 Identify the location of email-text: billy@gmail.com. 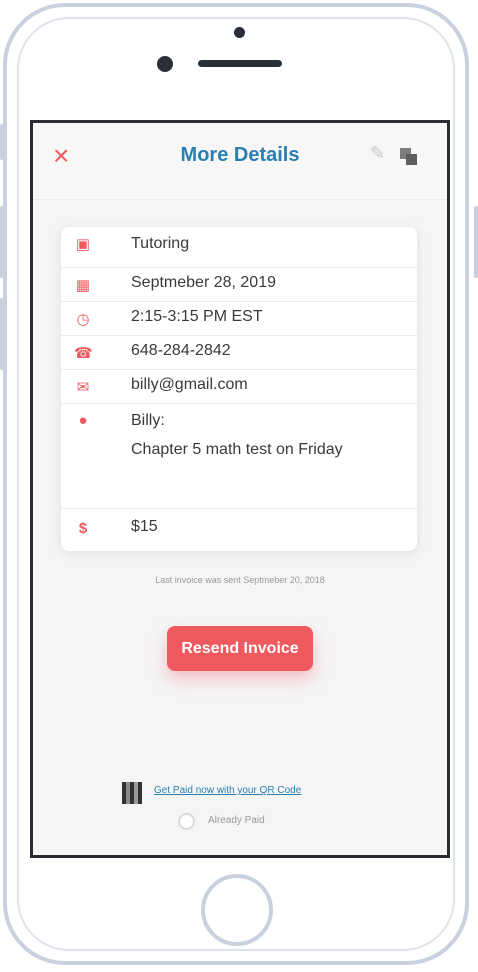
(189, 385).